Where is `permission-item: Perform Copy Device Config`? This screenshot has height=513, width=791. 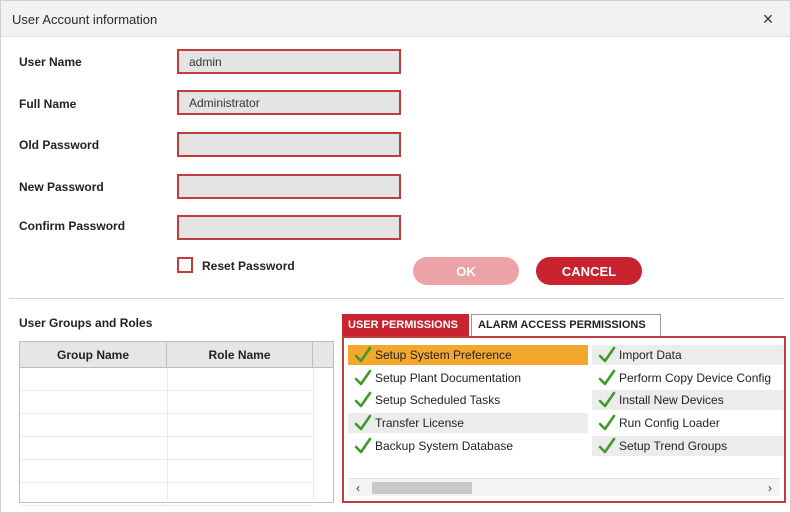 permission-item: Perform Copy Device Config is located at coordinates (688, 378).